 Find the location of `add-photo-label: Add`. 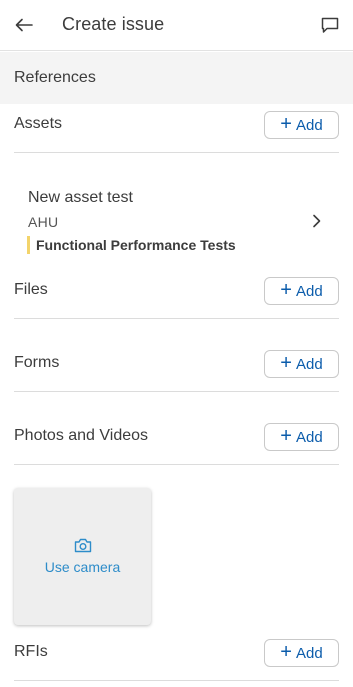

add-photo-label: Add is located at coordinates (309, 437).